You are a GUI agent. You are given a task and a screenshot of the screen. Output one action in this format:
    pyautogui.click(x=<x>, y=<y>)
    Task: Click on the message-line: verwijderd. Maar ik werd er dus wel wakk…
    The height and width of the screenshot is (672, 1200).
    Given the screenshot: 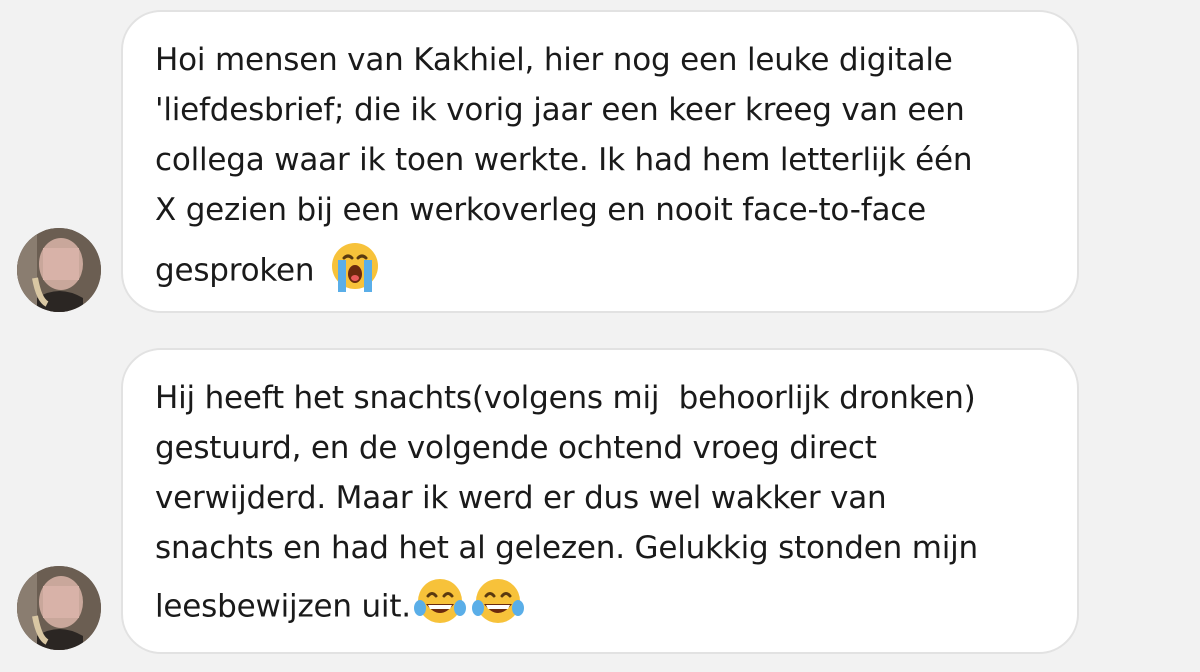 What is the action you would take?
    pyautogui.click(x=521, y=498)
    